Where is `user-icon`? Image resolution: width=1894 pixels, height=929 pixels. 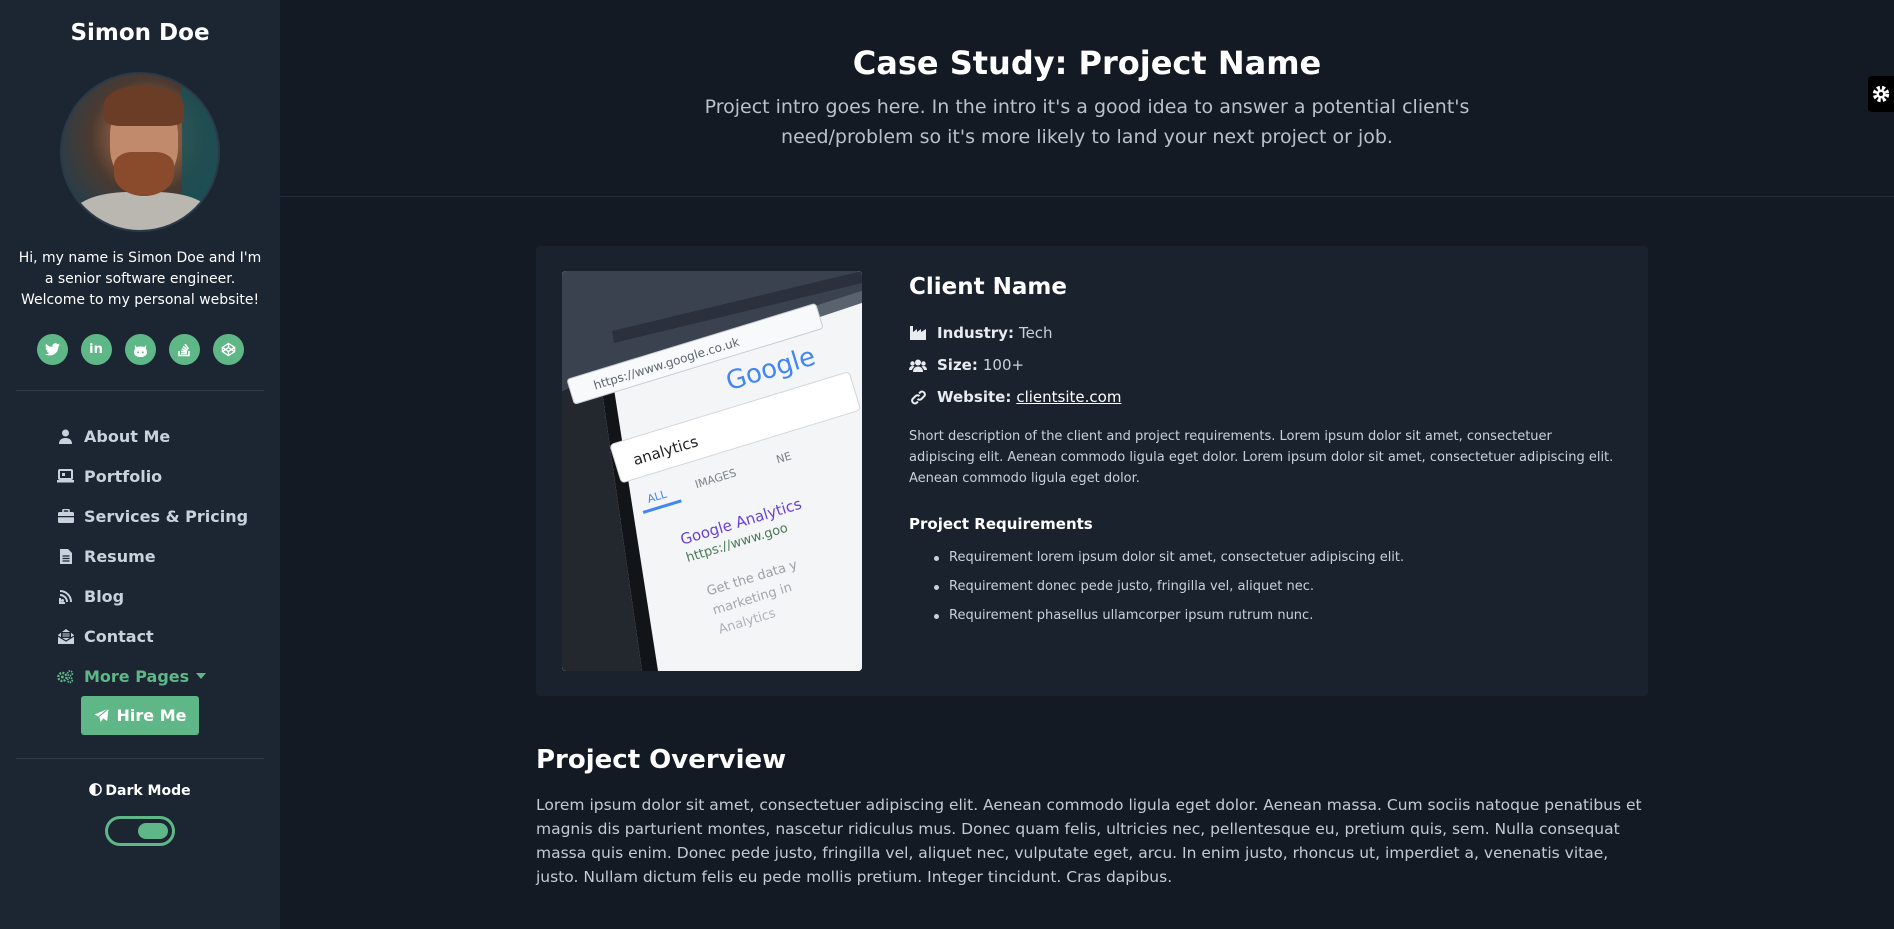
user-icon is located at coordinates (65, 436).